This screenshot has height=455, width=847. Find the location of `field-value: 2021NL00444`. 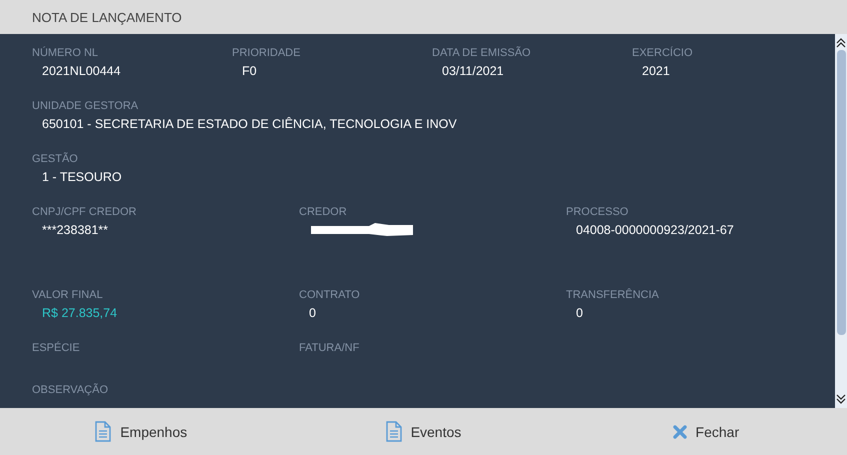

field-value: 2021NL00444 is located at coordinates (81, 71).